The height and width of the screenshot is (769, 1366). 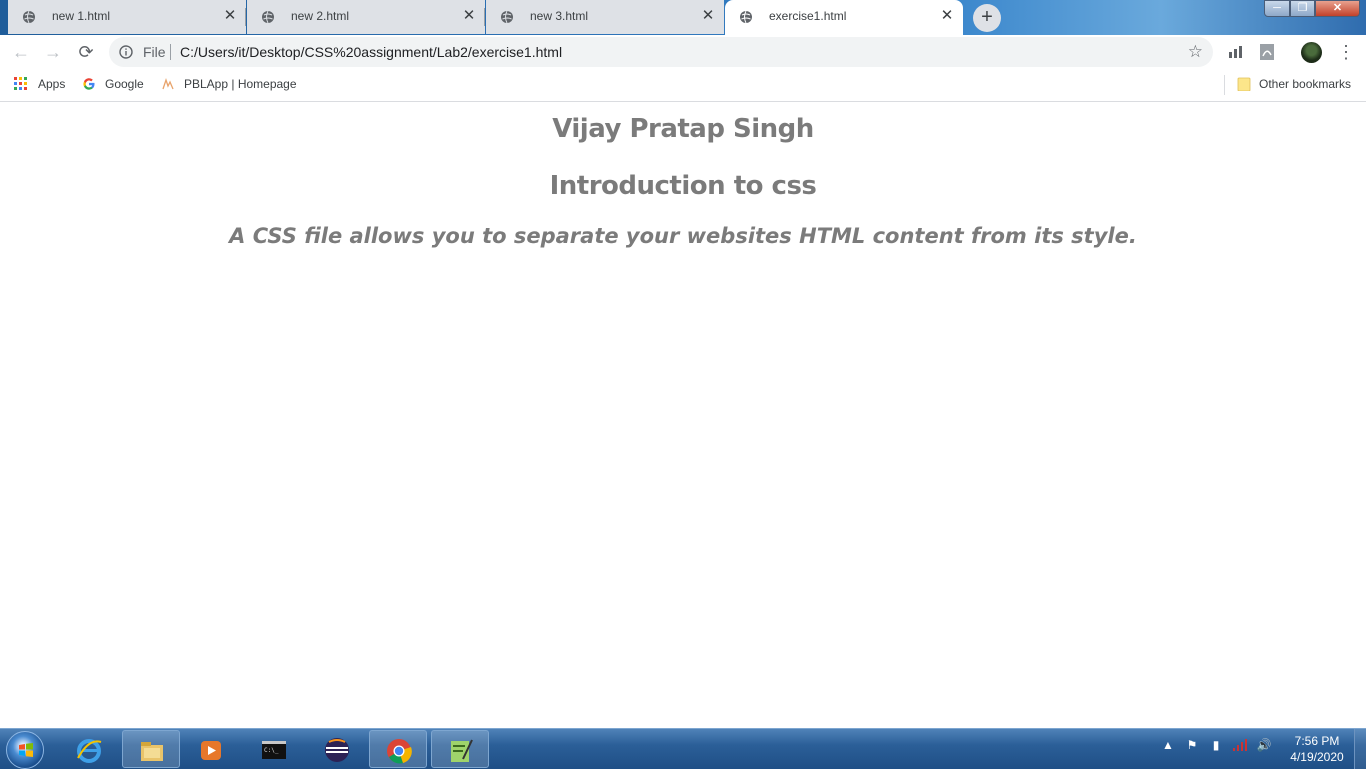 I want to click on tab-title: new 3.html, so click(x=559, y=16).